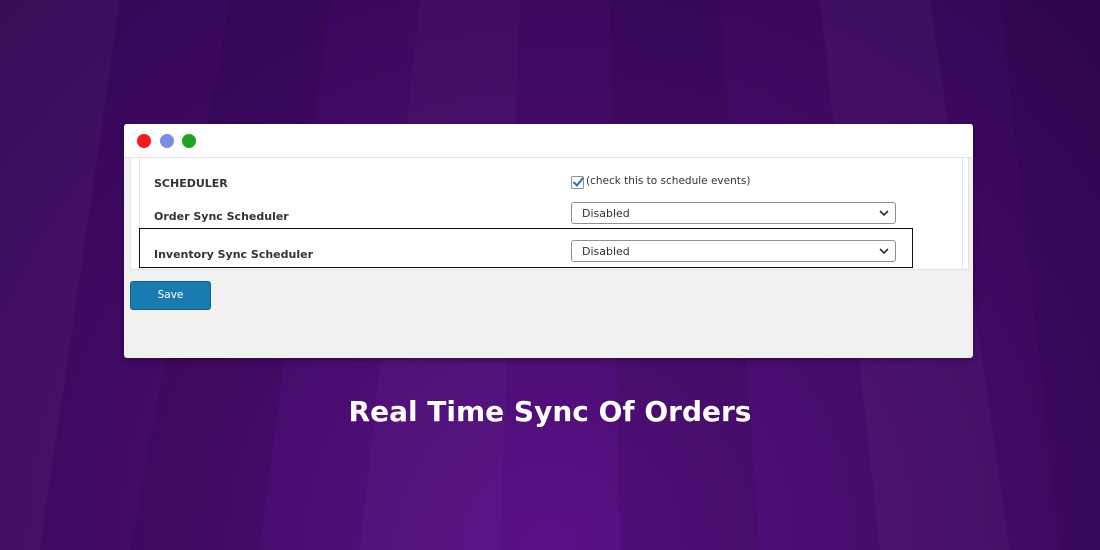  What do you see at coordinates (606, 213) in the screenshot?
I see `order-sync-value: Disabled` at bounding box center [606, 213].